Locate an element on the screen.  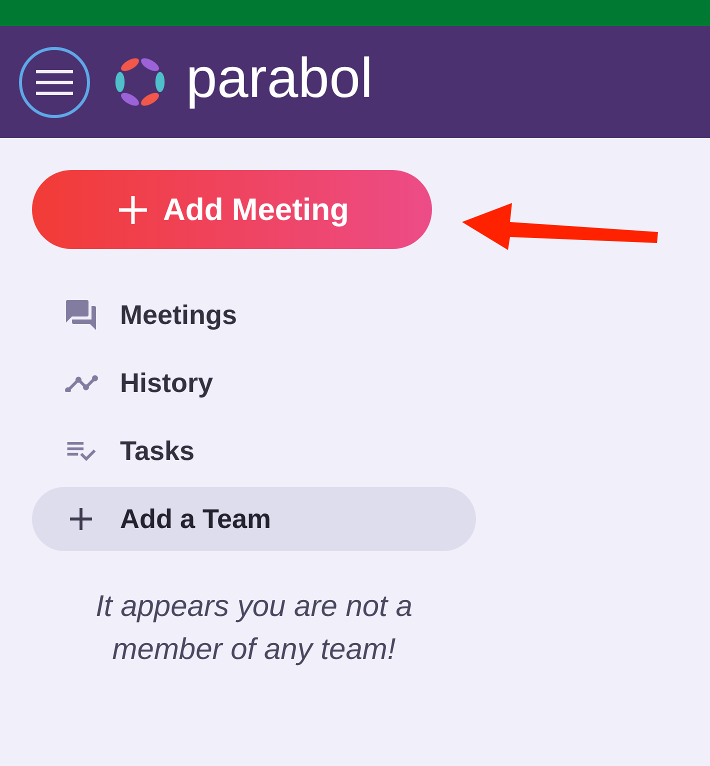
meetings-link: Meetings is located at coordinates (254, 315).